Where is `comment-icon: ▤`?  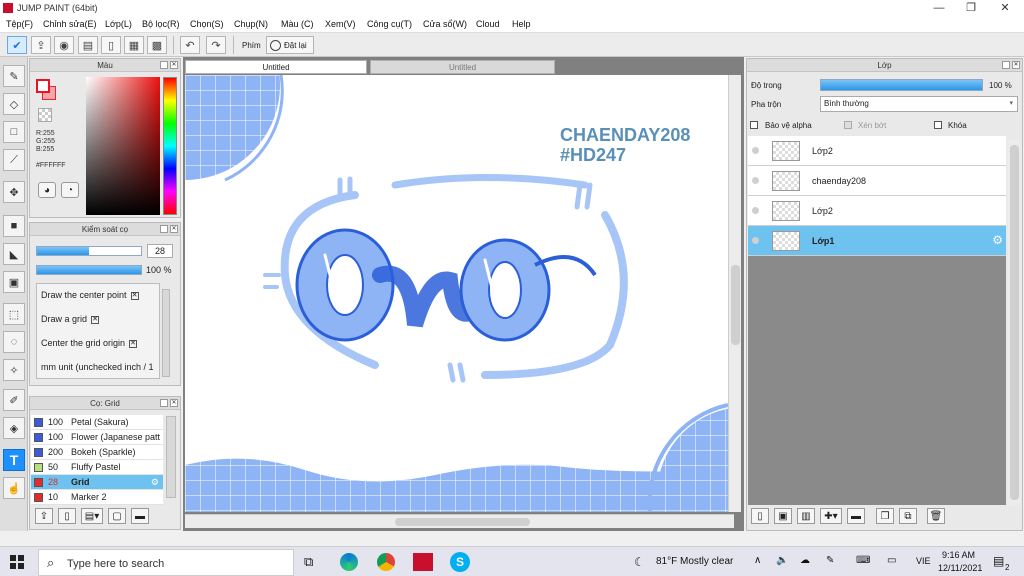 comment-icon: ▤ is located at coordinates (88, 45).